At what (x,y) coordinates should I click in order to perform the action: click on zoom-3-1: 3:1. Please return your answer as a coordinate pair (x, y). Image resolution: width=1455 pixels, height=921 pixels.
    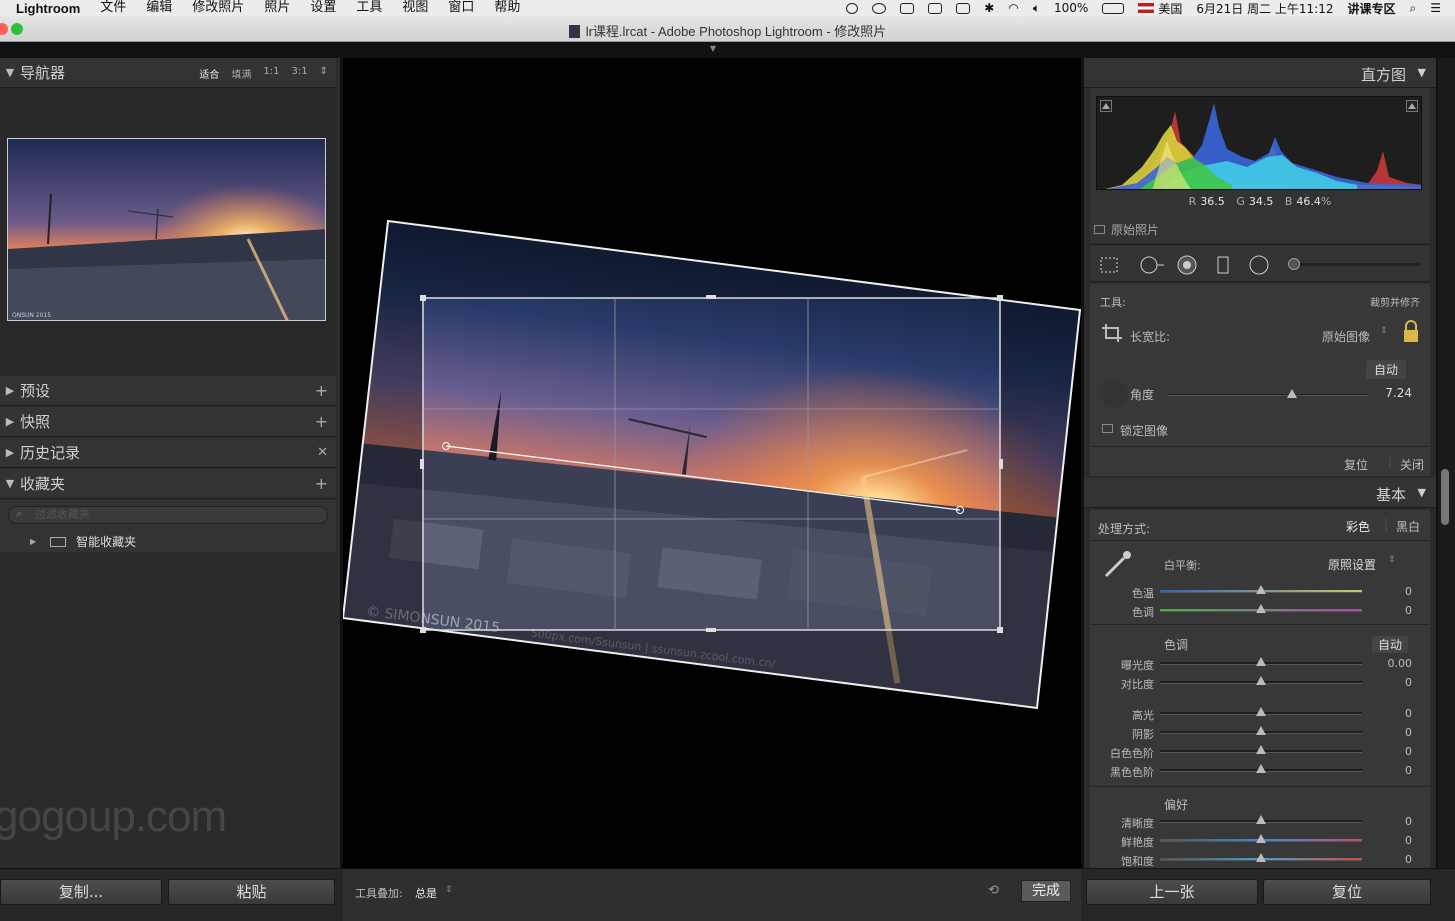
    Looking at the image, I should click on (300, 73).